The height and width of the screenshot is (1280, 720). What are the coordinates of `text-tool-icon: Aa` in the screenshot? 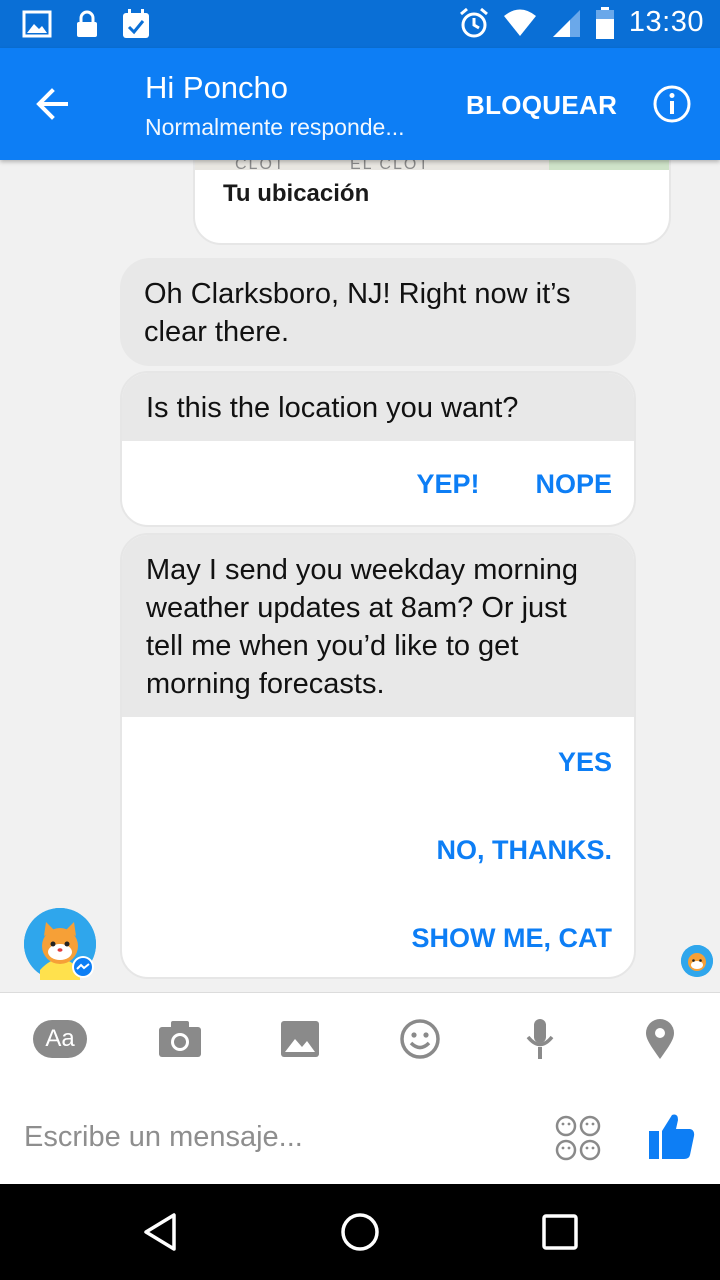 It's located at (60, 1039).